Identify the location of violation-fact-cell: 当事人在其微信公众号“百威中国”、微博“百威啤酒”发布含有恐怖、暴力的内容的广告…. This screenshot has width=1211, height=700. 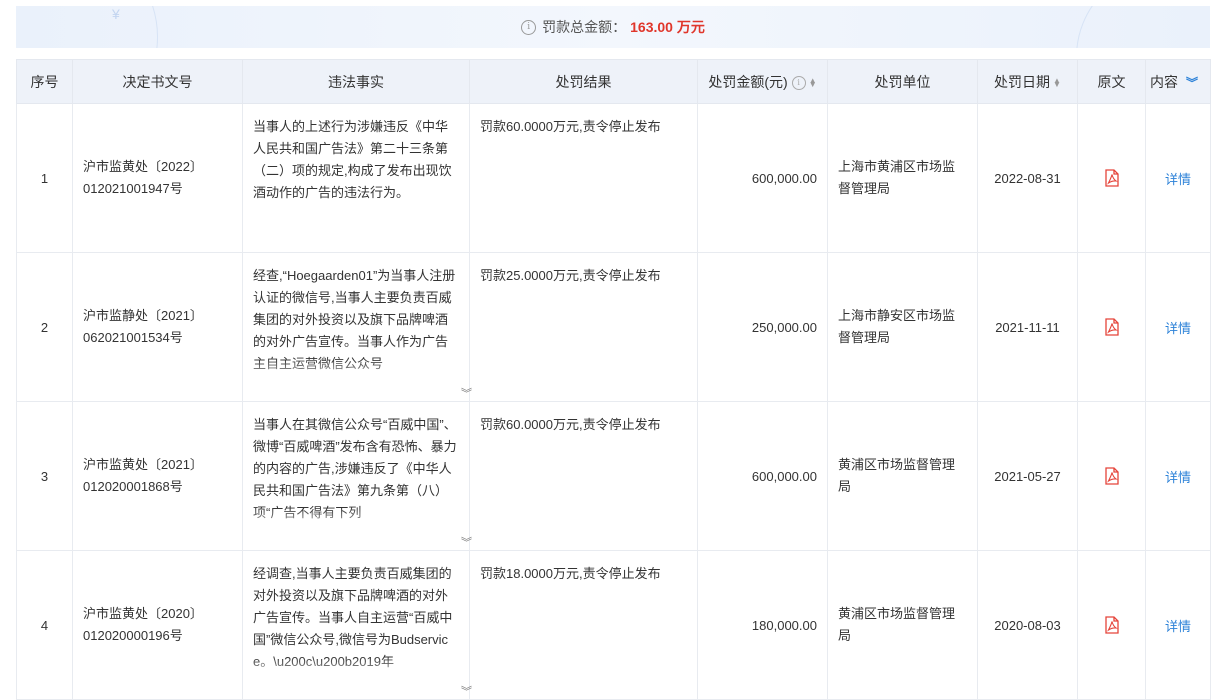
(357, 476).